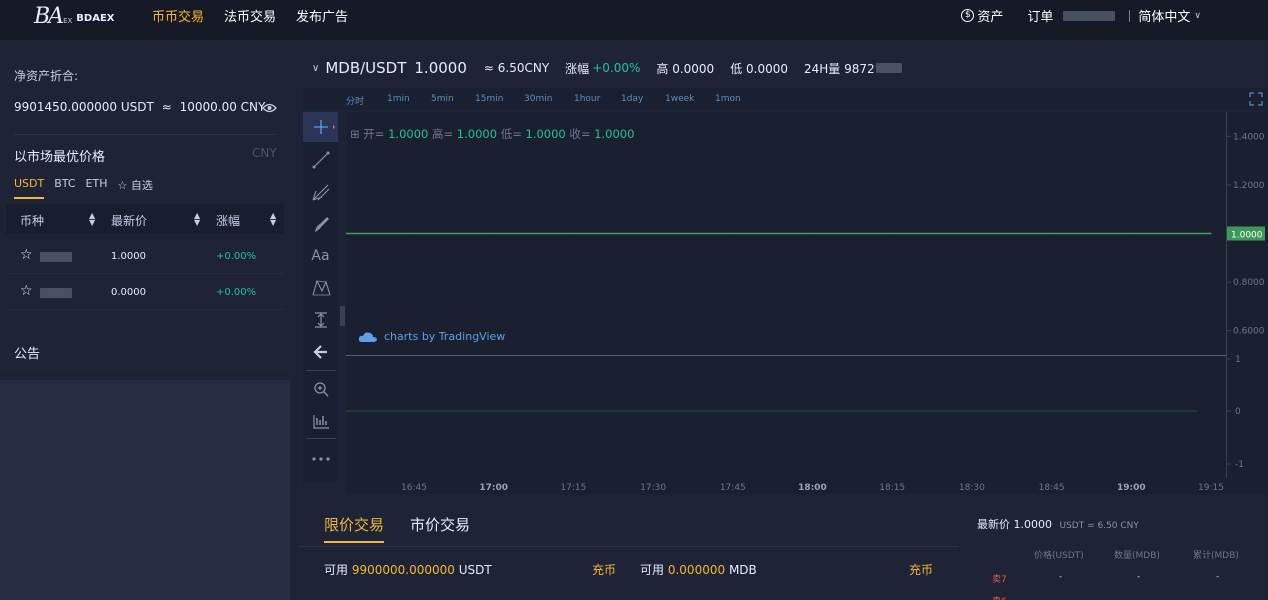 The width and height of the screenshot is (1268, 600). Describe the element at coordinates (493, 488) in the screenshot. I see `x-tick-label: 17:00` at that location.